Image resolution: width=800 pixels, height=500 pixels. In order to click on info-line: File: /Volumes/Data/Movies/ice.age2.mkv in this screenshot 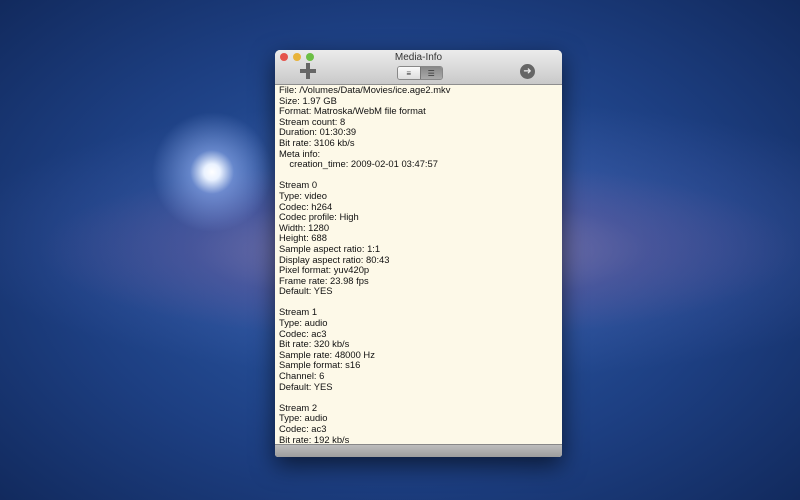, I will do `click(365, 90)`.